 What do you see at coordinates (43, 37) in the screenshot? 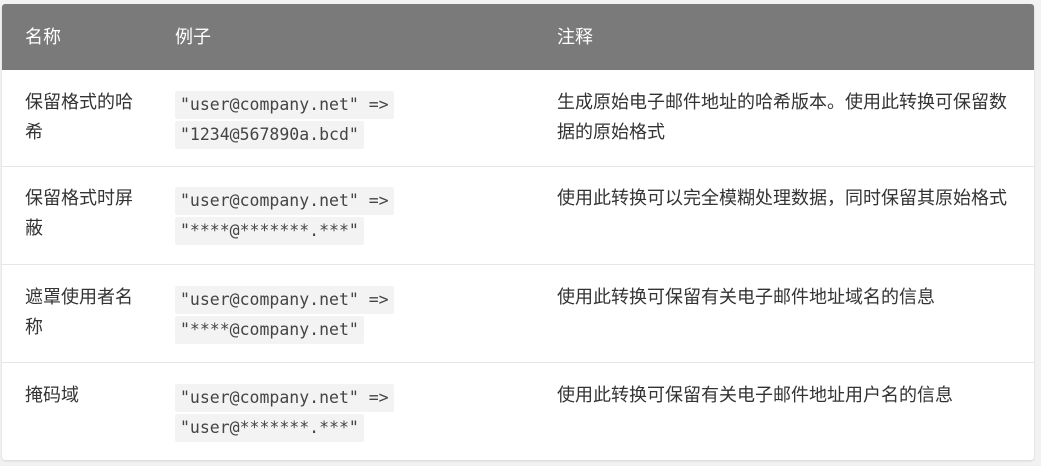
I see `header-name: 名称` at bounding box center [43, 37].